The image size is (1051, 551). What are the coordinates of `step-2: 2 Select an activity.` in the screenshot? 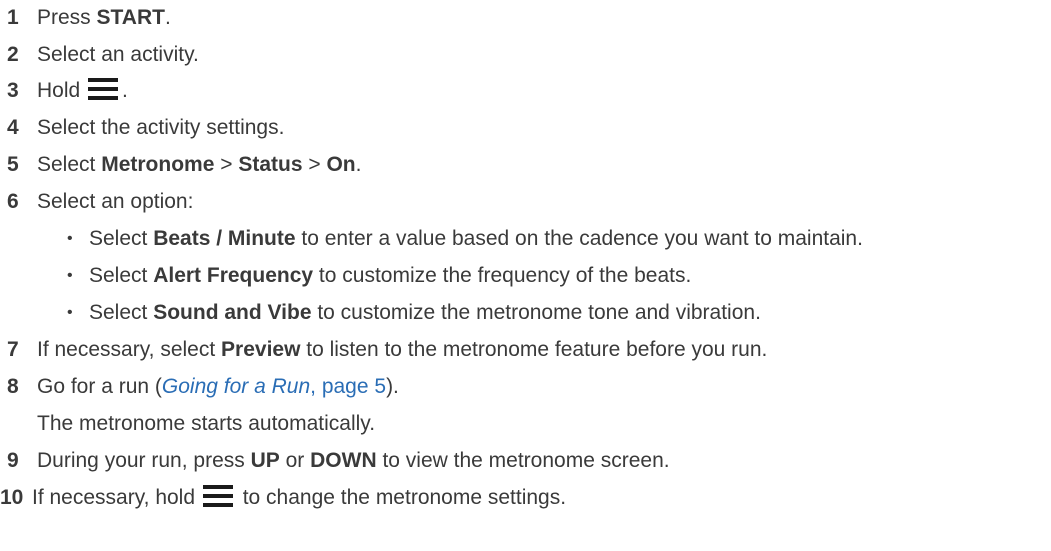 It's located at (99, 55).